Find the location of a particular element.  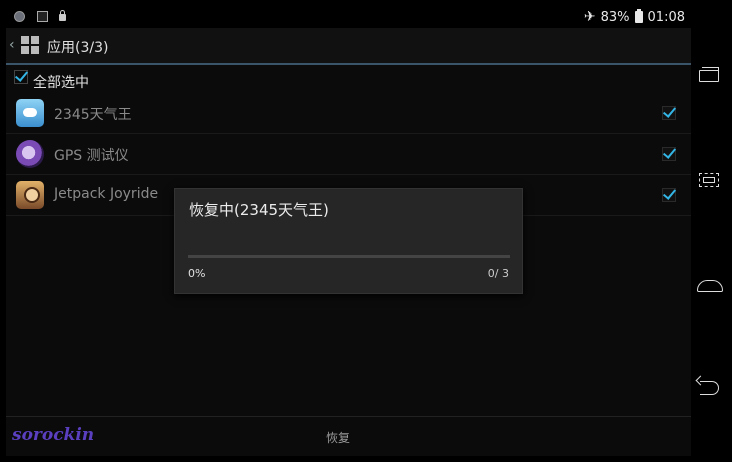

weather-app-icon is located at coordinates (30, 113).